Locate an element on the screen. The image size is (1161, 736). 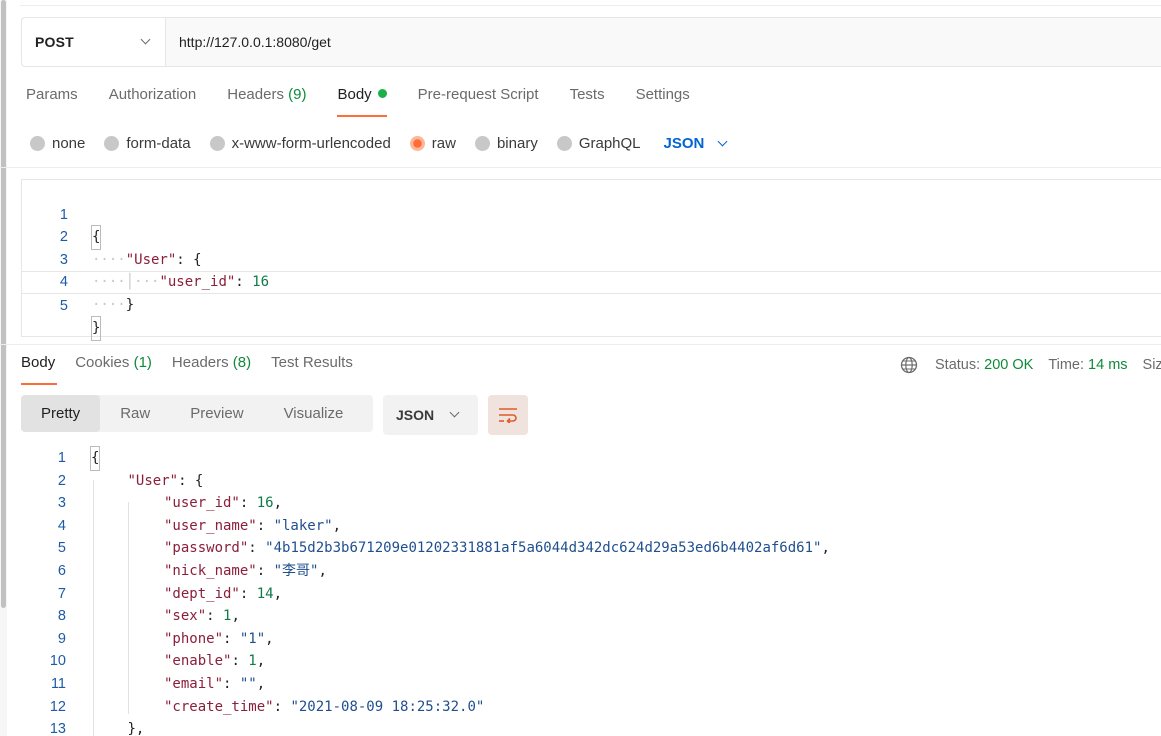
response-line: 3 "user_id": 16, is located at coordinates (580, 503).